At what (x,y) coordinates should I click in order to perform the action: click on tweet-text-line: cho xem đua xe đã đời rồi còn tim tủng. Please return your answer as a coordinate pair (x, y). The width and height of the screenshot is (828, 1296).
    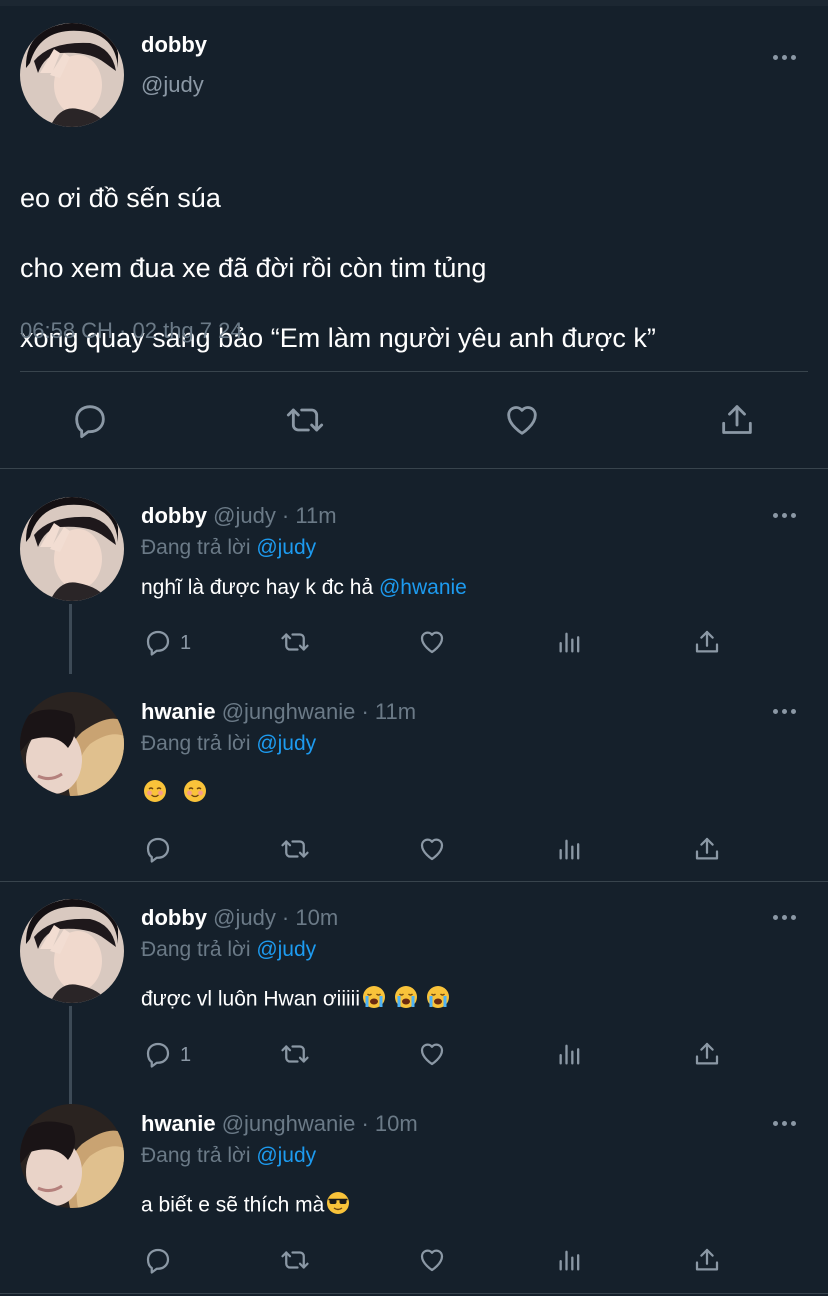
    Looking at the image, I should click on (253, 268).